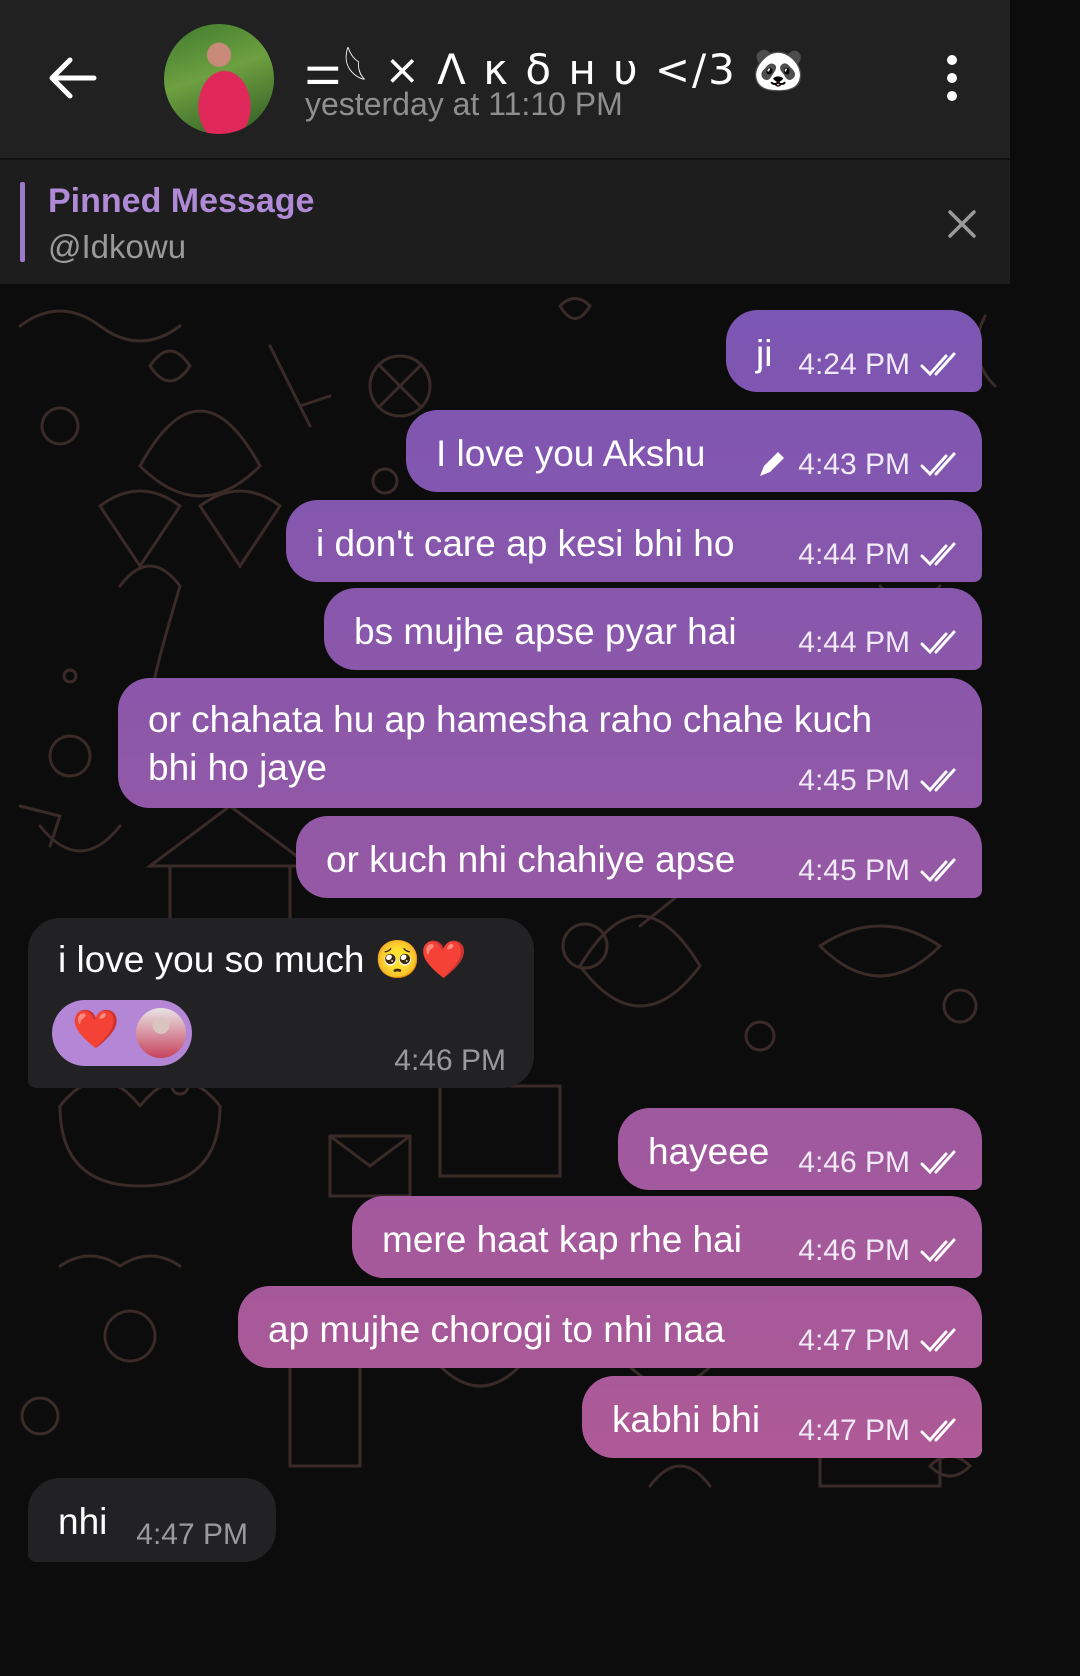 This screenshot has height=1676, width=1080. Describe the element at coordinates (237, 767) in the screenshot. I see `message-text-line-2: bhi ho jaye` at that location.